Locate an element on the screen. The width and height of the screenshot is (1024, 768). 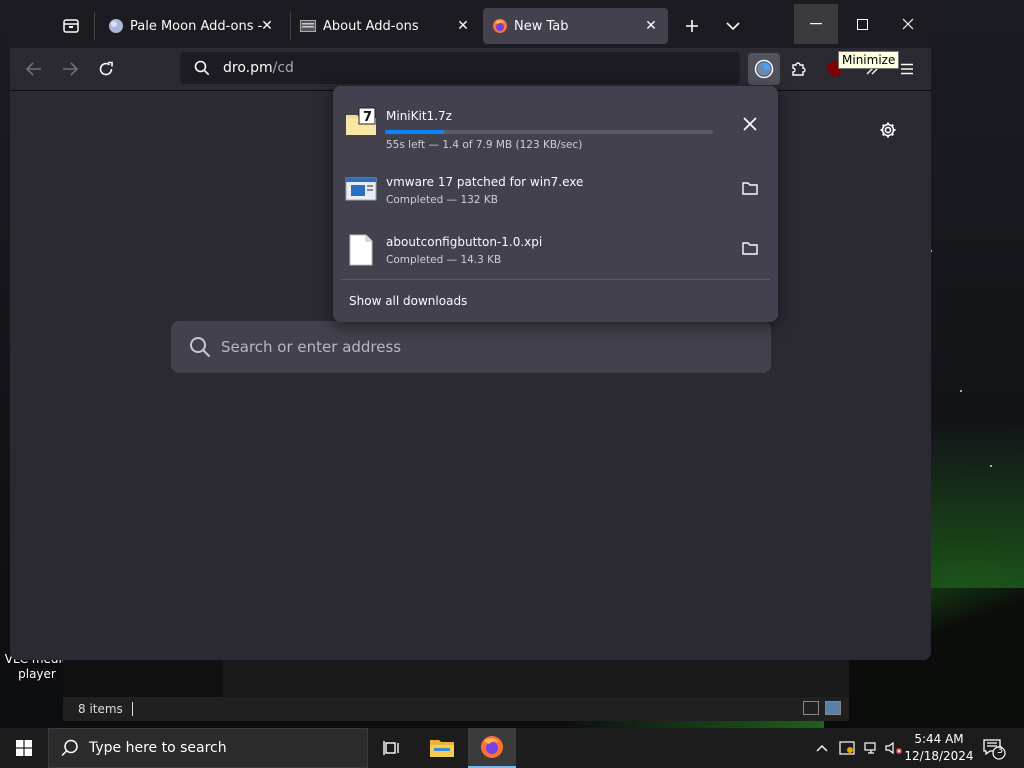
minimize-icon is located at coordinates (816, 24).